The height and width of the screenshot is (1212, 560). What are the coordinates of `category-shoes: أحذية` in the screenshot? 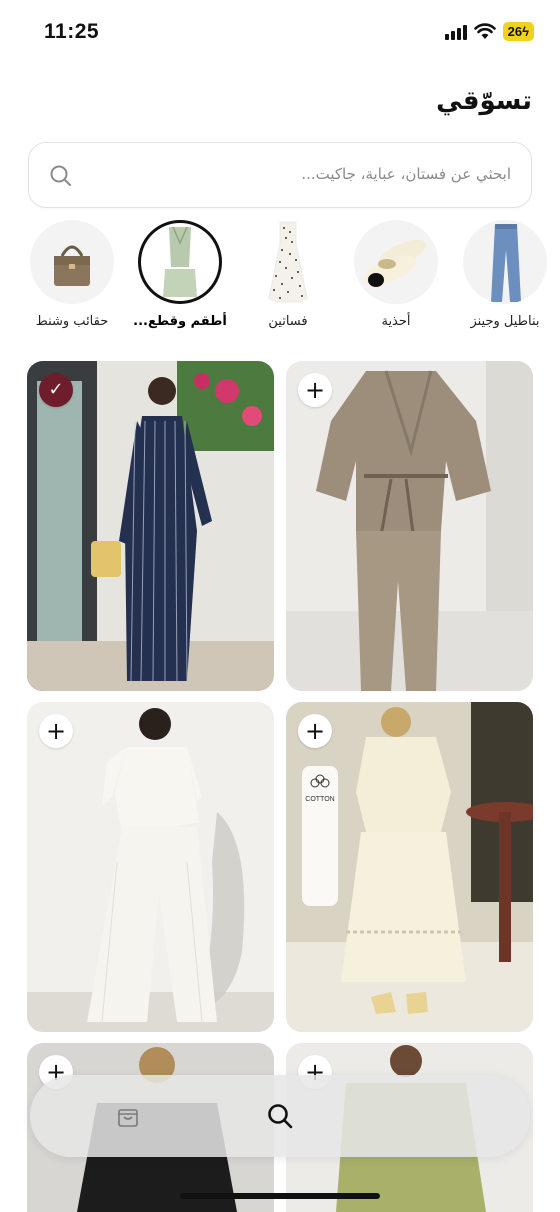 It's located at (396, 274).